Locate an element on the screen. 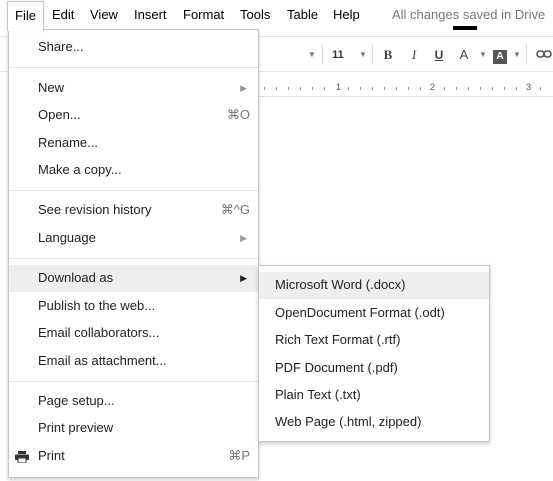 Image resolution: width=553 pixels, height=481 pixels. font-dropdown-caret-icon: ▼ is located at coordinates (312, 55).